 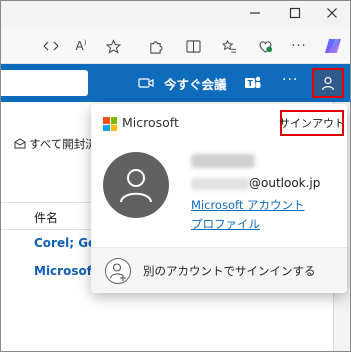 What do you see at coordinates (333, 46) in the screenshot?
I see `copilot-icon` at bounding box center [333, 46].